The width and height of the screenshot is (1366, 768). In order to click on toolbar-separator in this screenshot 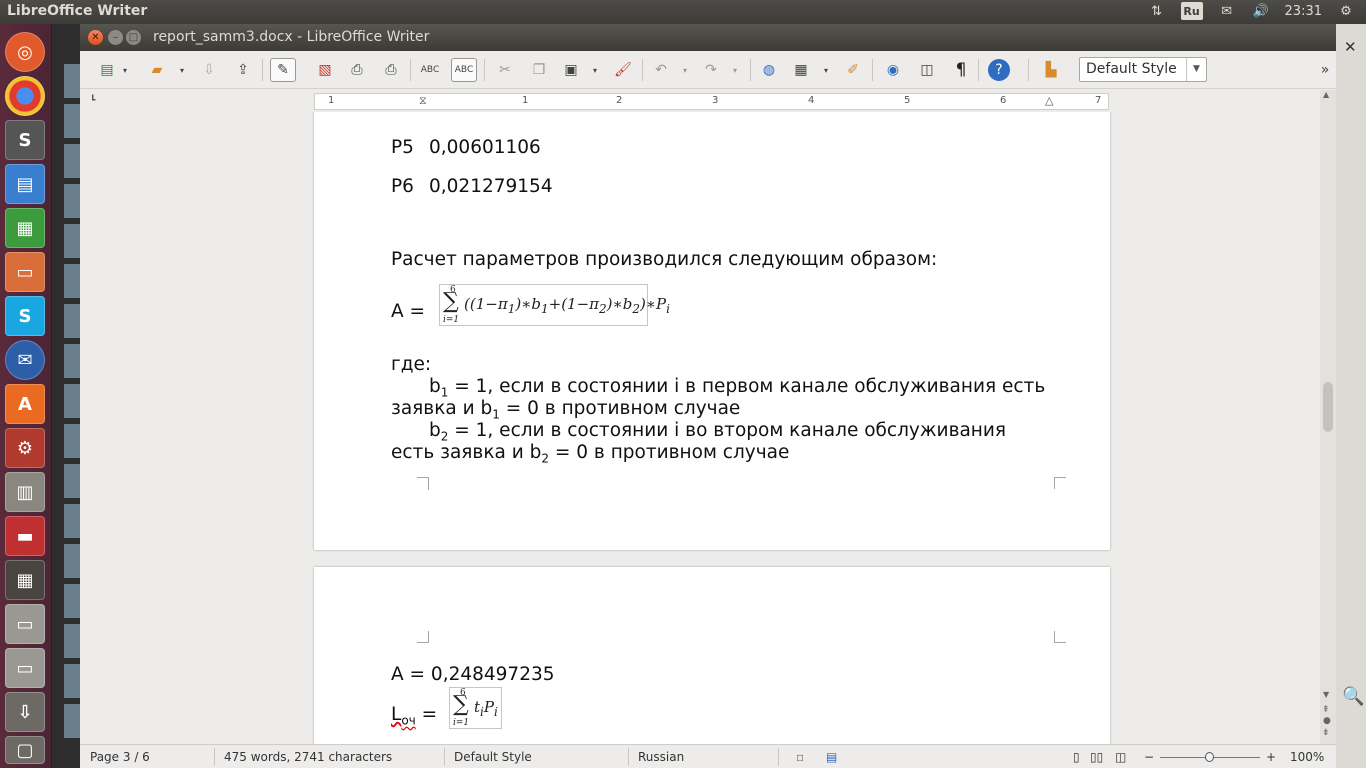, I will do `click(750, 70)`.